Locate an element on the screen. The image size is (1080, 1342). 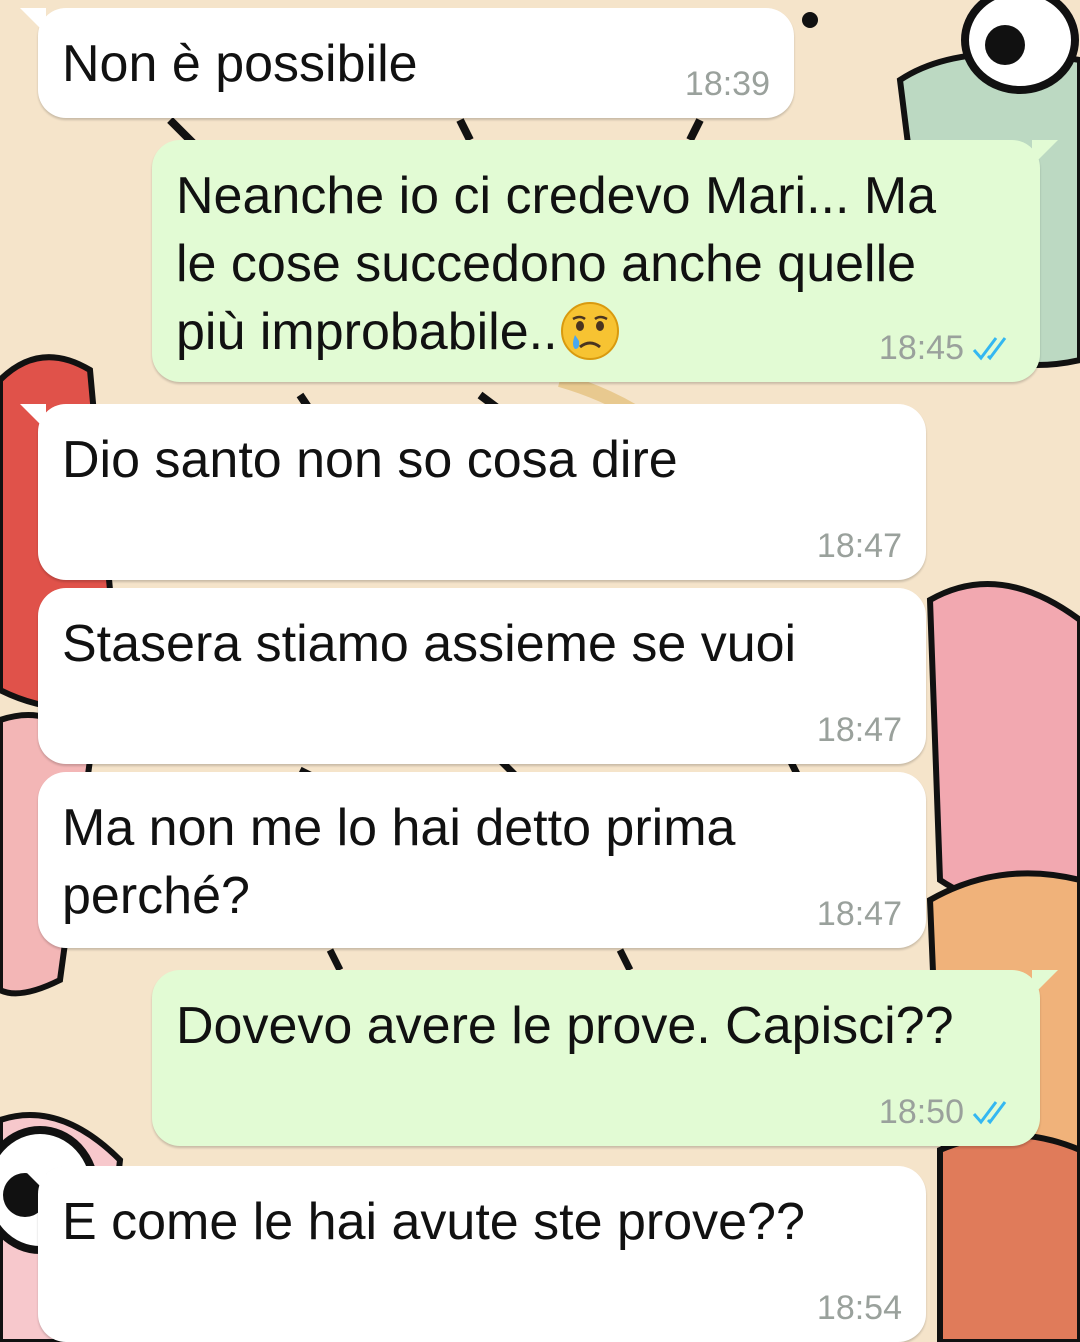
message-bubble: Non è possibile 18:39 is located at coordinates (407, 63).